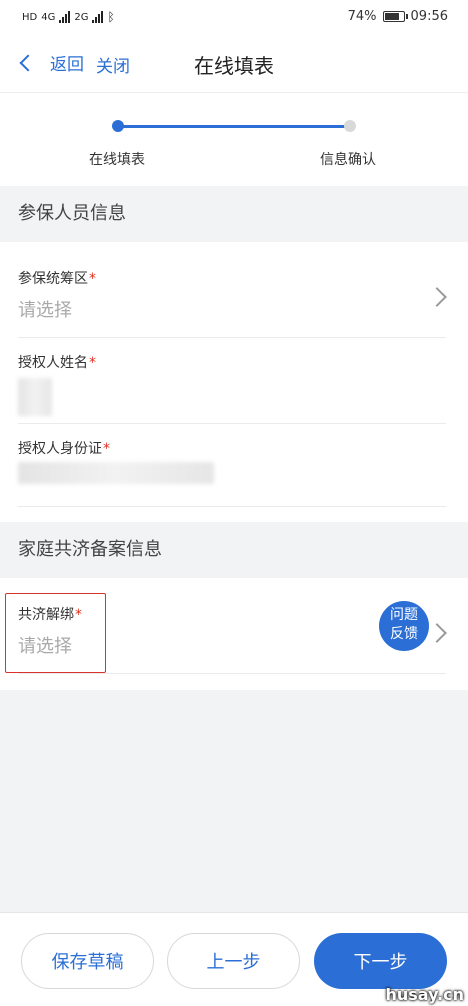  What do you see at coordinates (28, 62) in the screenshot?
I see `chevron-left-icon` at bounding box center [28, 62].